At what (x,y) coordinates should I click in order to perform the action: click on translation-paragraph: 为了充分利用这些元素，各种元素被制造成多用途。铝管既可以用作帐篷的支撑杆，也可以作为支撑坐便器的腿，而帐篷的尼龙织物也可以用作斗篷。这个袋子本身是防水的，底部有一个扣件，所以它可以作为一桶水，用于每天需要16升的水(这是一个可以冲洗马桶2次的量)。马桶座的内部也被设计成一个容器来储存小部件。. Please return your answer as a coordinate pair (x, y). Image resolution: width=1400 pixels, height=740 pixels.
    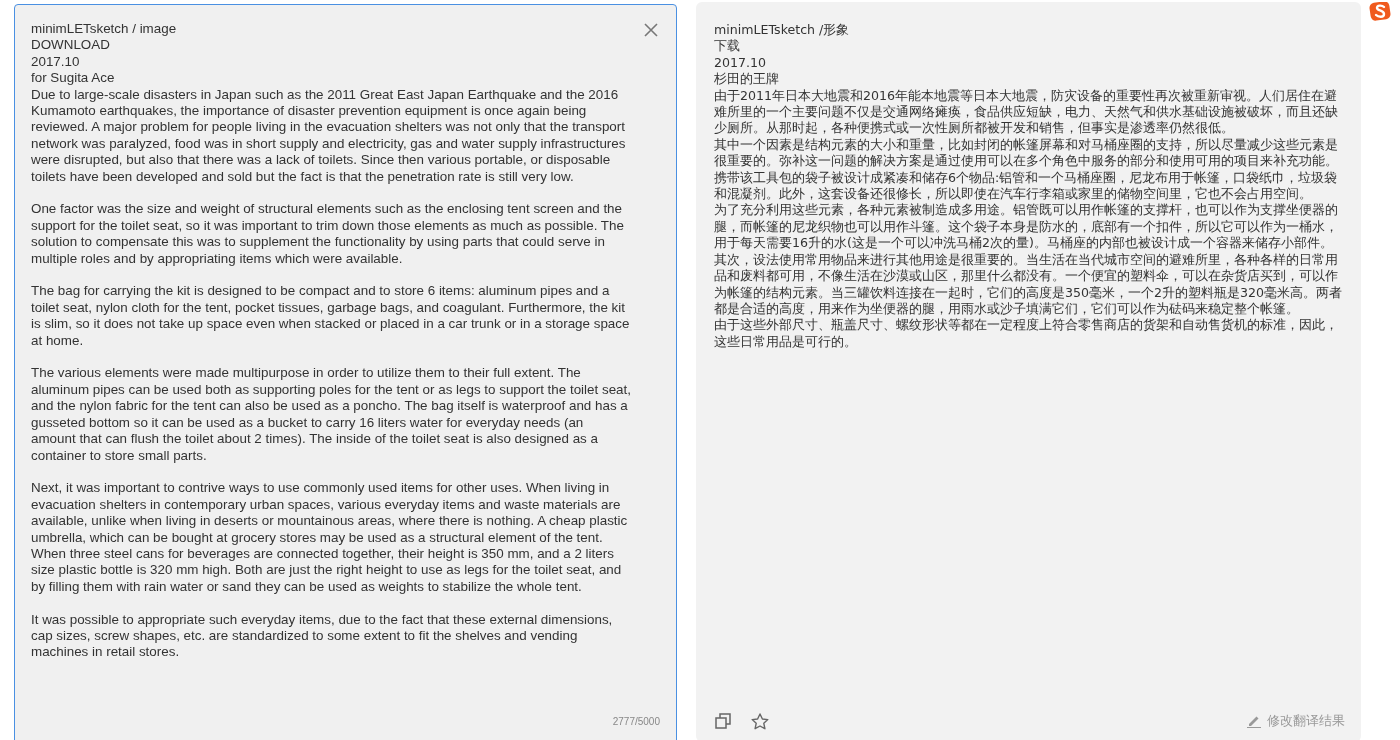
    Looking at the image, I should click on (1026, 227).